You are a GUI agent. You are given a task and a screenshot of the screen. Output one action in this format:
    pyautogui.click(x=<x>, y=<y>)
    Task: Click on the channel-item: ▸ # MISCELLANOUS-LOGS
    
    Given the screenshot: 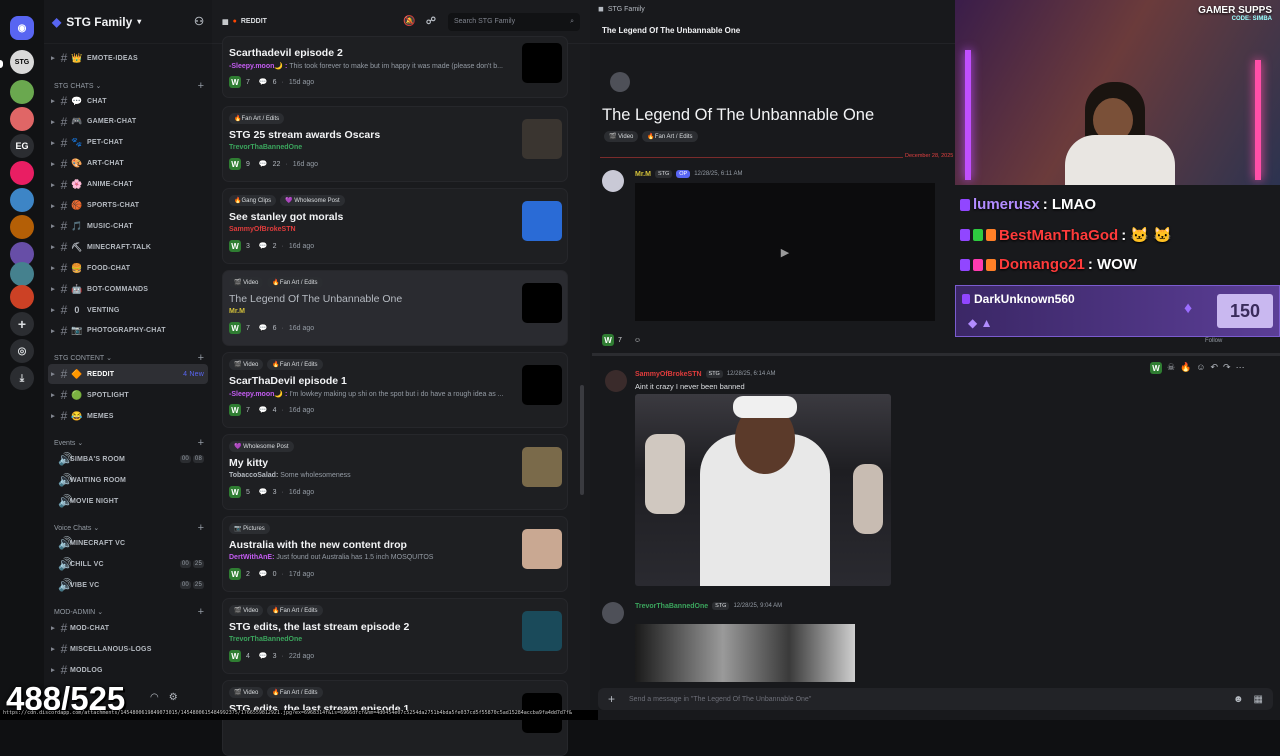 What is the action you would take?
    pyautogui.click(x=128, y=649)
    